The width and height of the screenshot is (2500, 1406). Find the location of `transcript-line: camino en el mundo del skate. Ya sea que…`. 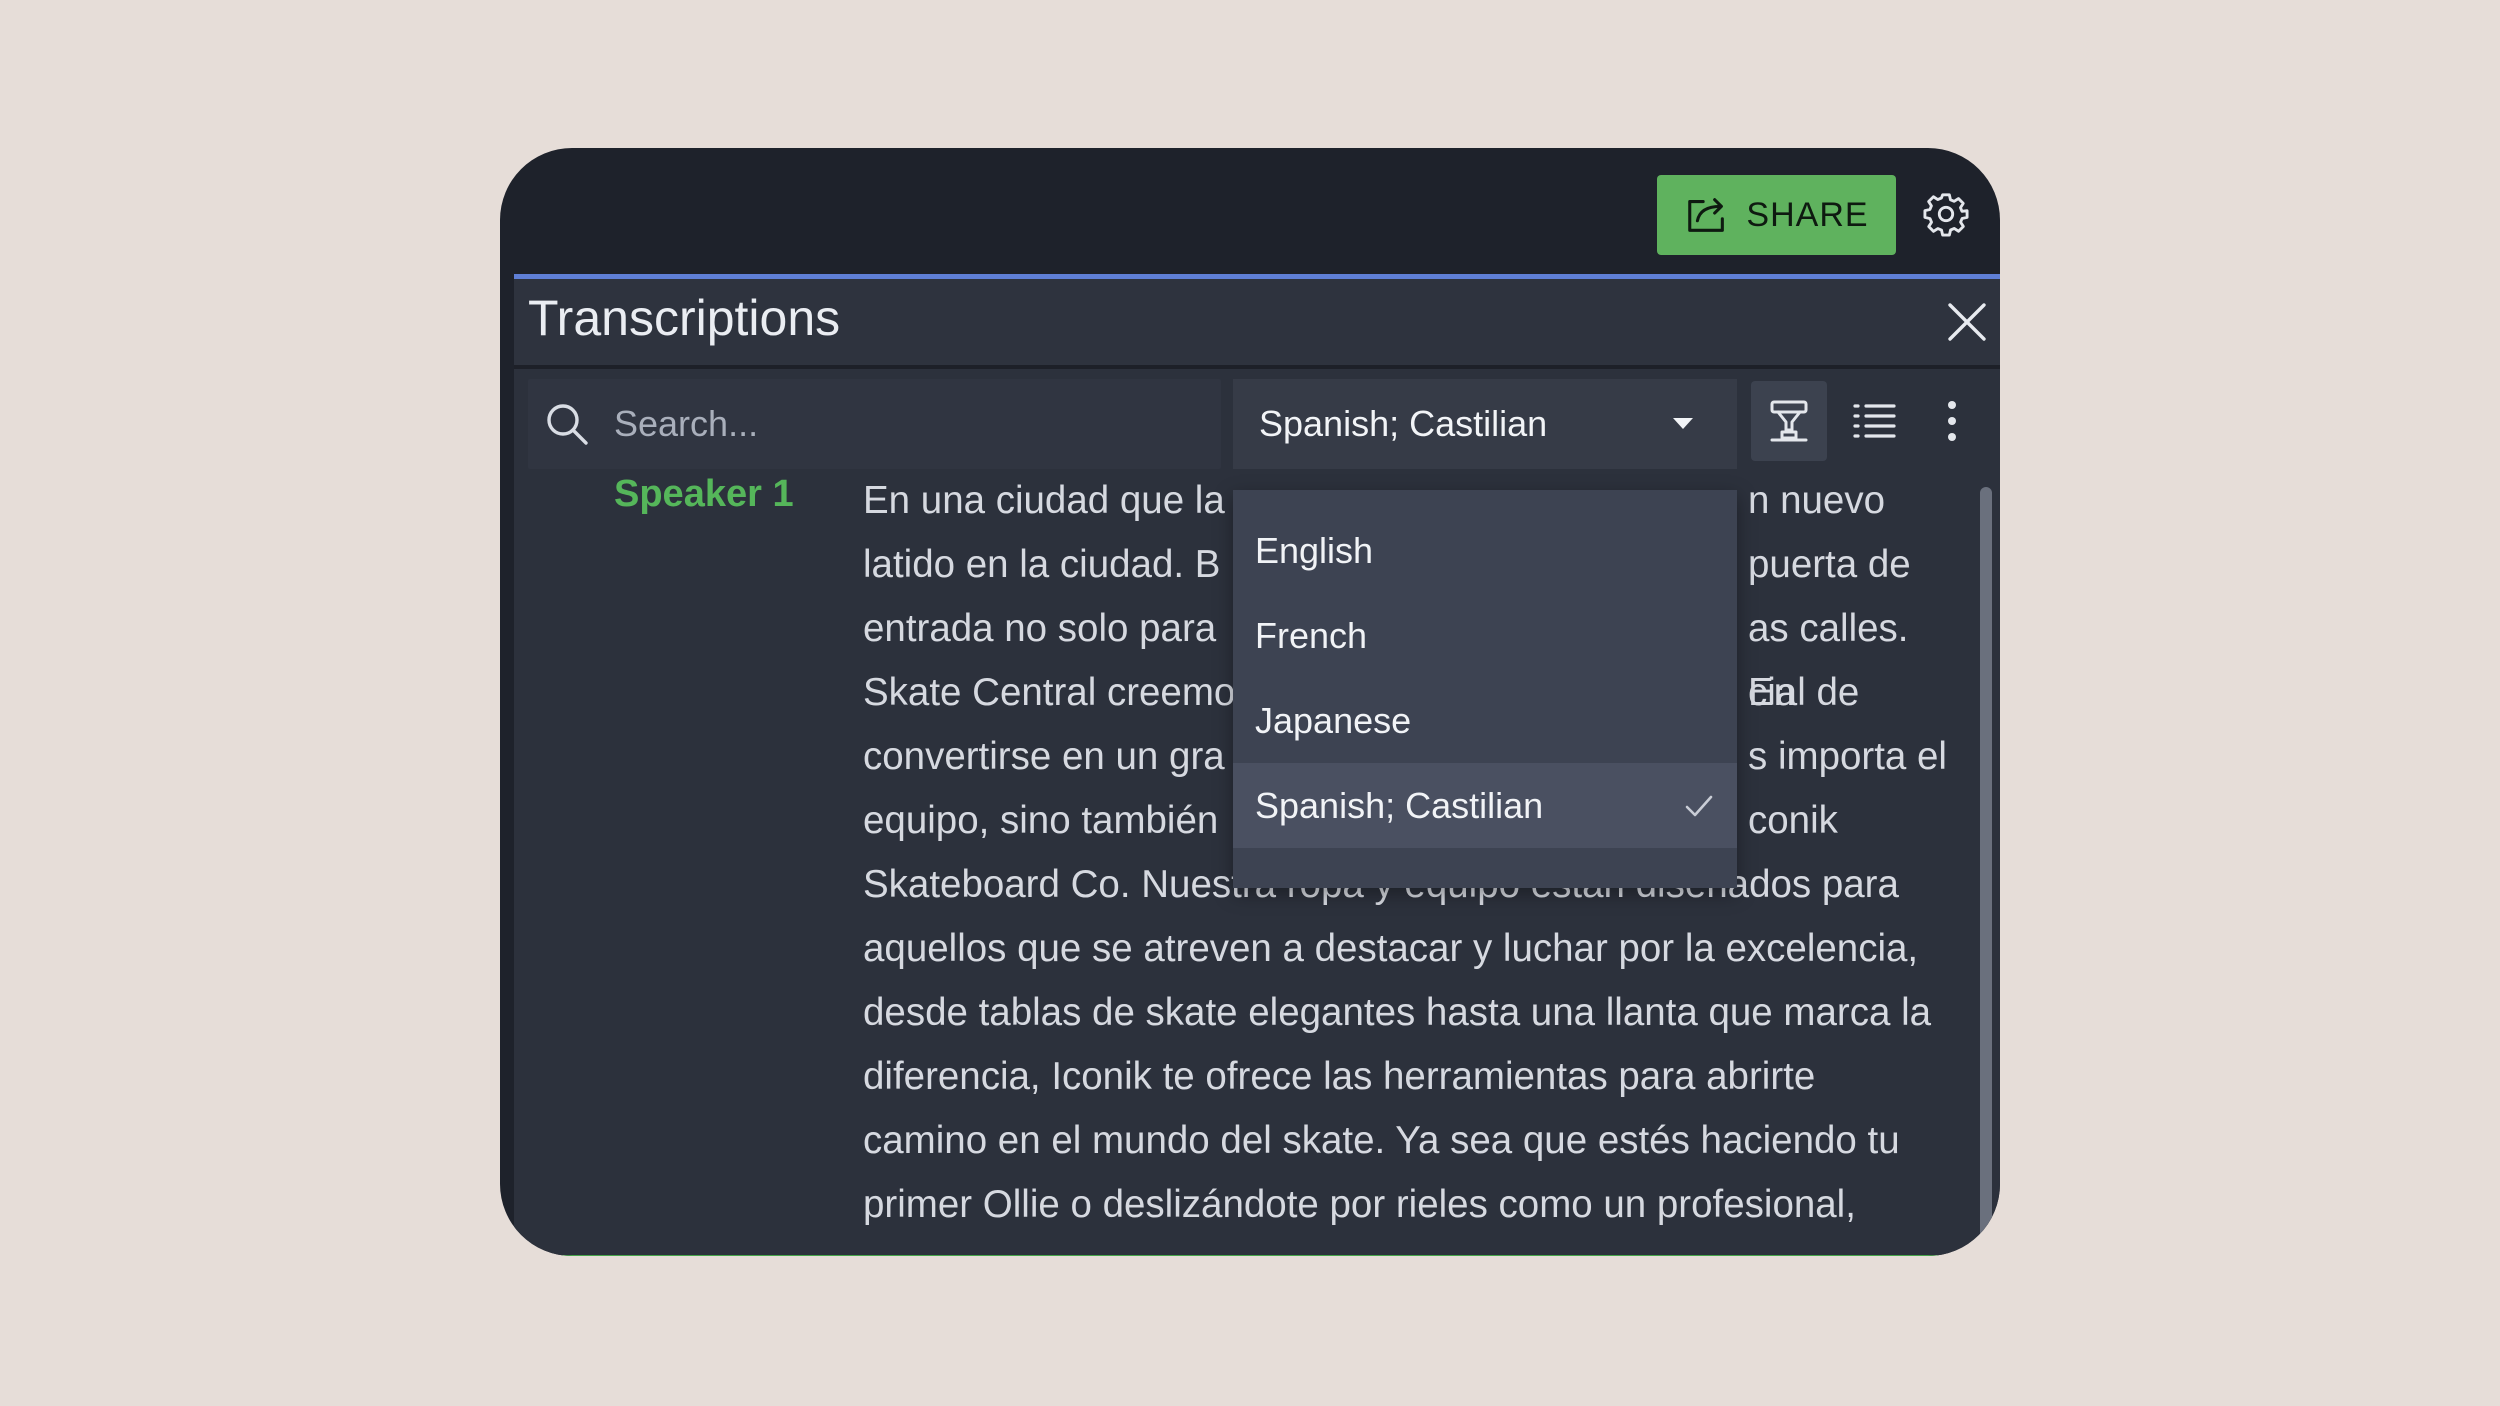

transcript-line: camino en el mundo del skate. Ya sea que… is located at coordinates (1381, 1140).